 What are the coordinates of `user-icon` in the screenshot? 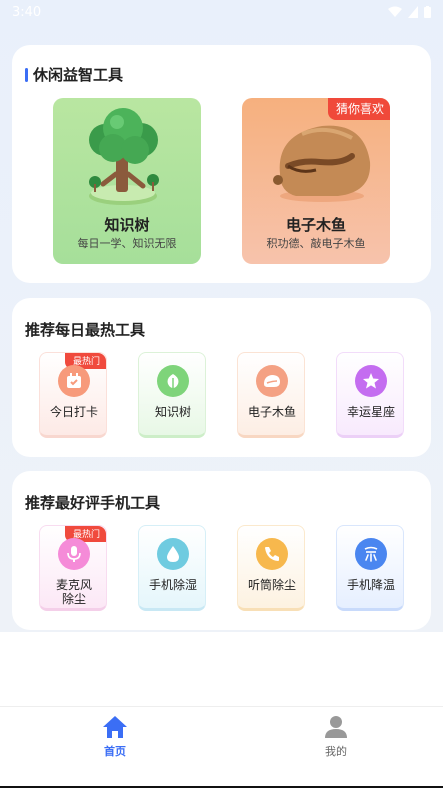 It's located at (336, 727).